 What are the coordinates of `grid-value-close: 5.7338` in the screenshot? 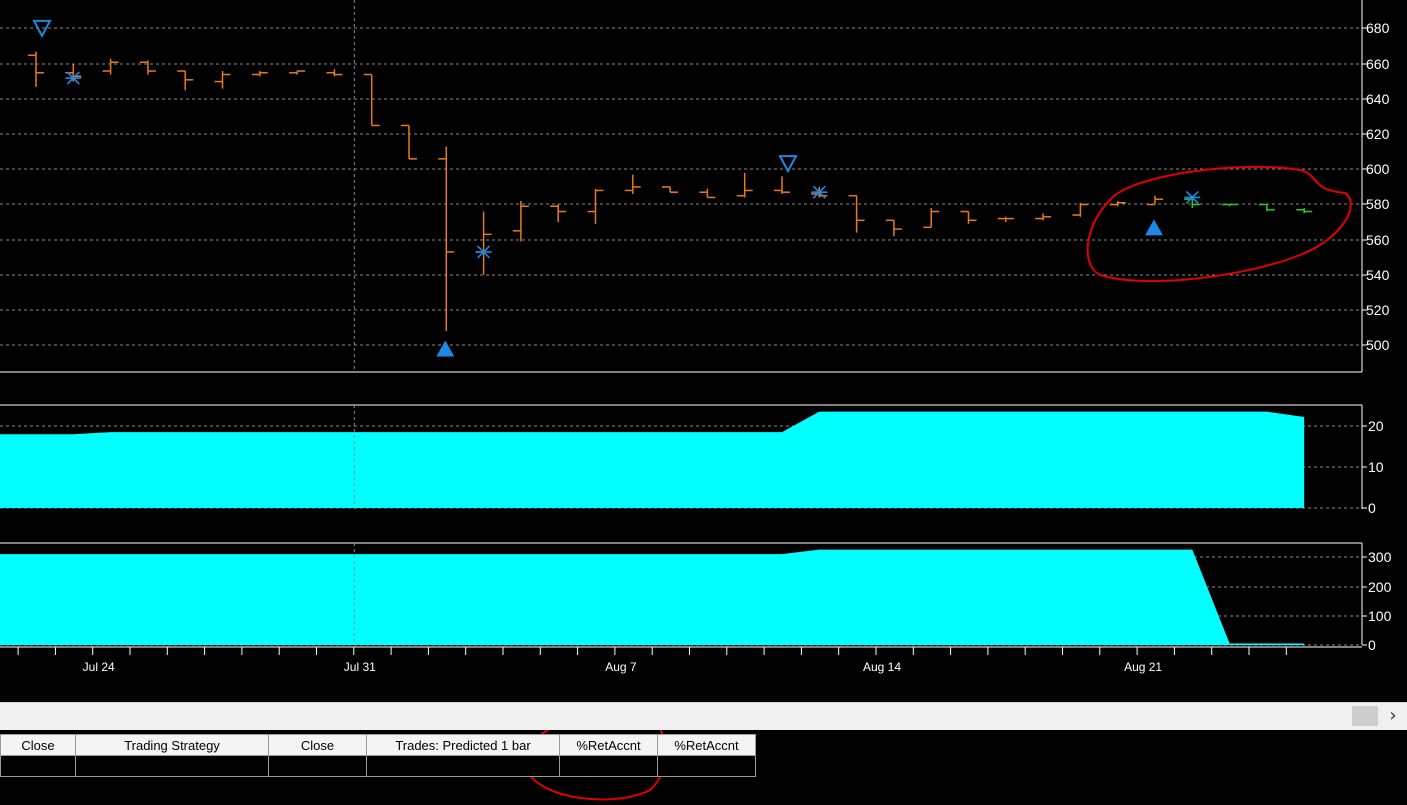 It's located at (38, 766).